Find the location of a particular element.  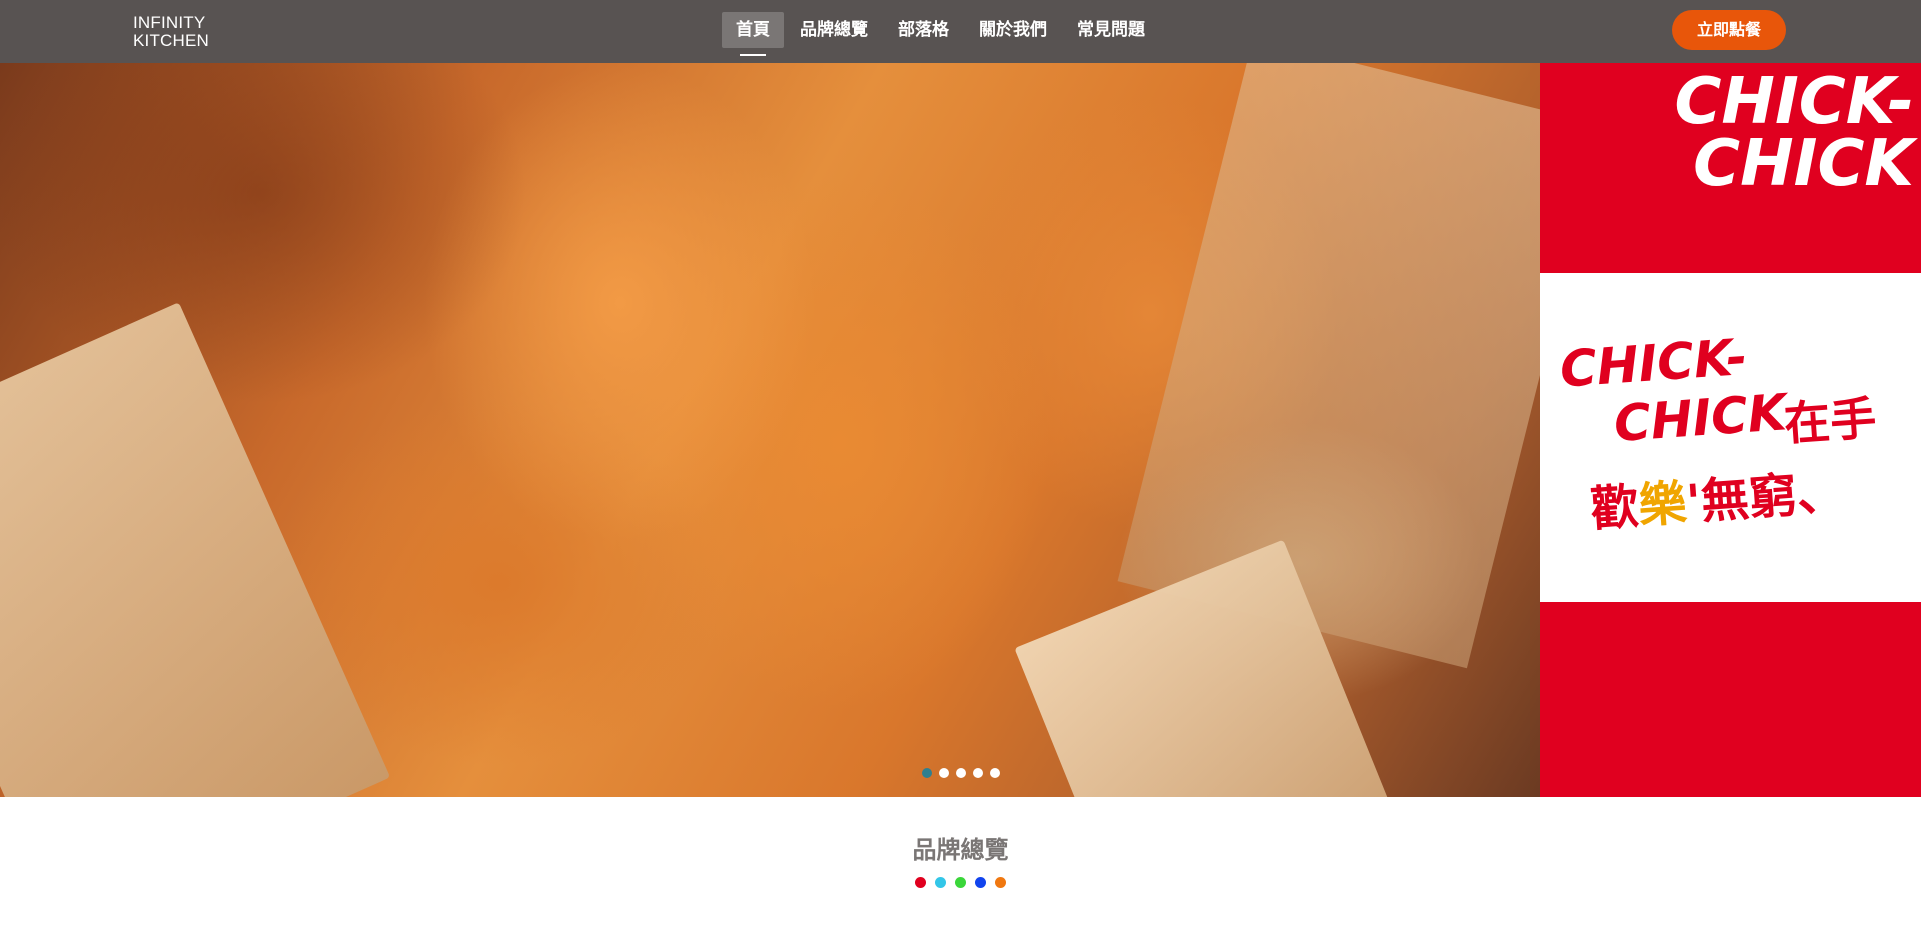

order-now-button: 立即點餐 is located at coordinates (1729, 30).